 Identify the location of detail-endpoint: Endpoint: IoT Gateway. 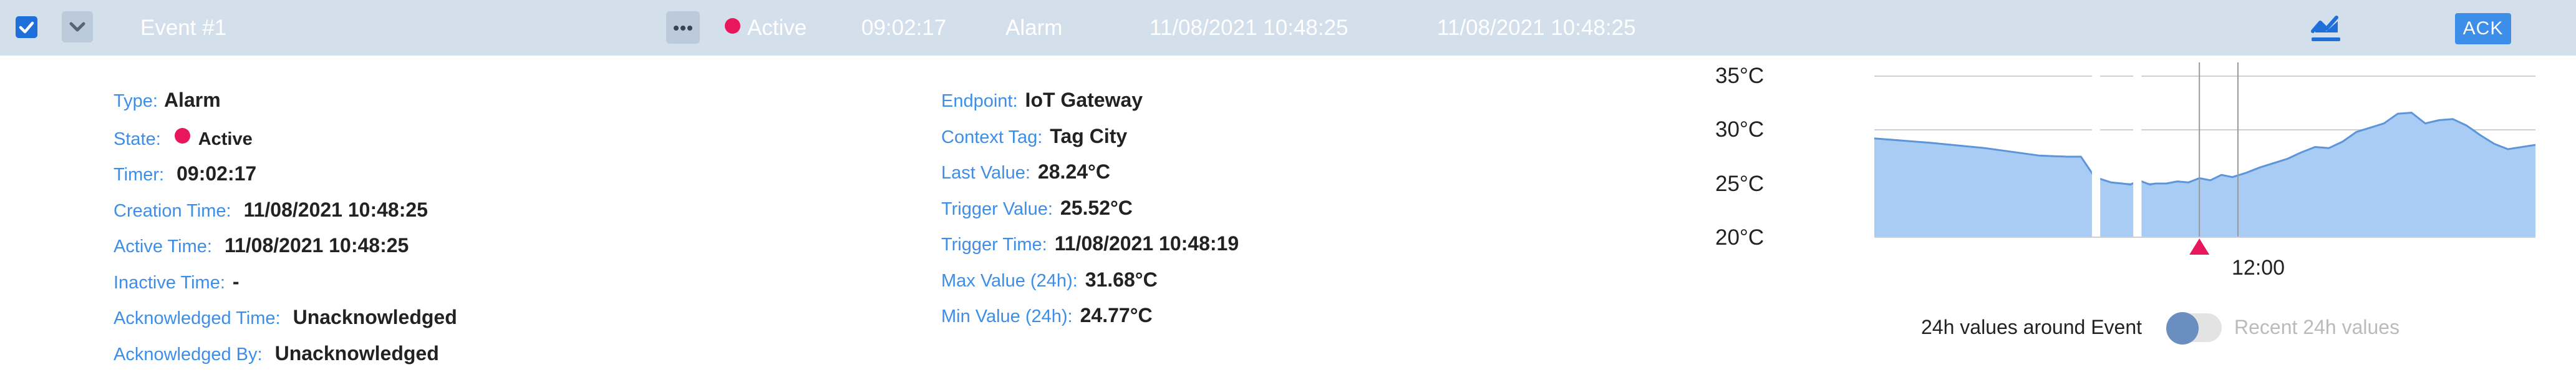
(1042, 100).